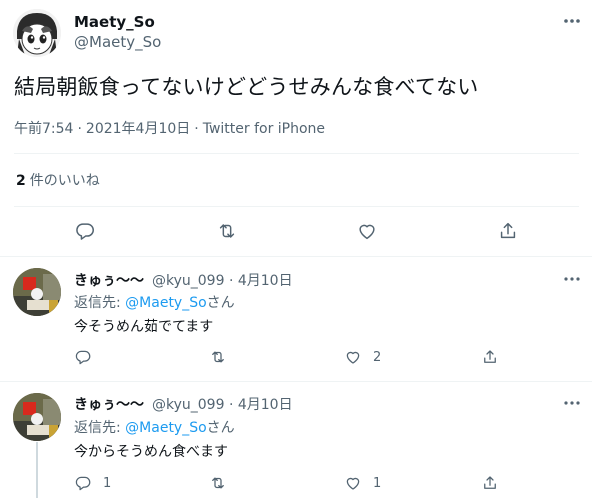 The image size is (592, 498). I want to click on tweet-meta: 午前7:54 · 2021年4月10日 · Twitter for iPhone, so click(169, 129).